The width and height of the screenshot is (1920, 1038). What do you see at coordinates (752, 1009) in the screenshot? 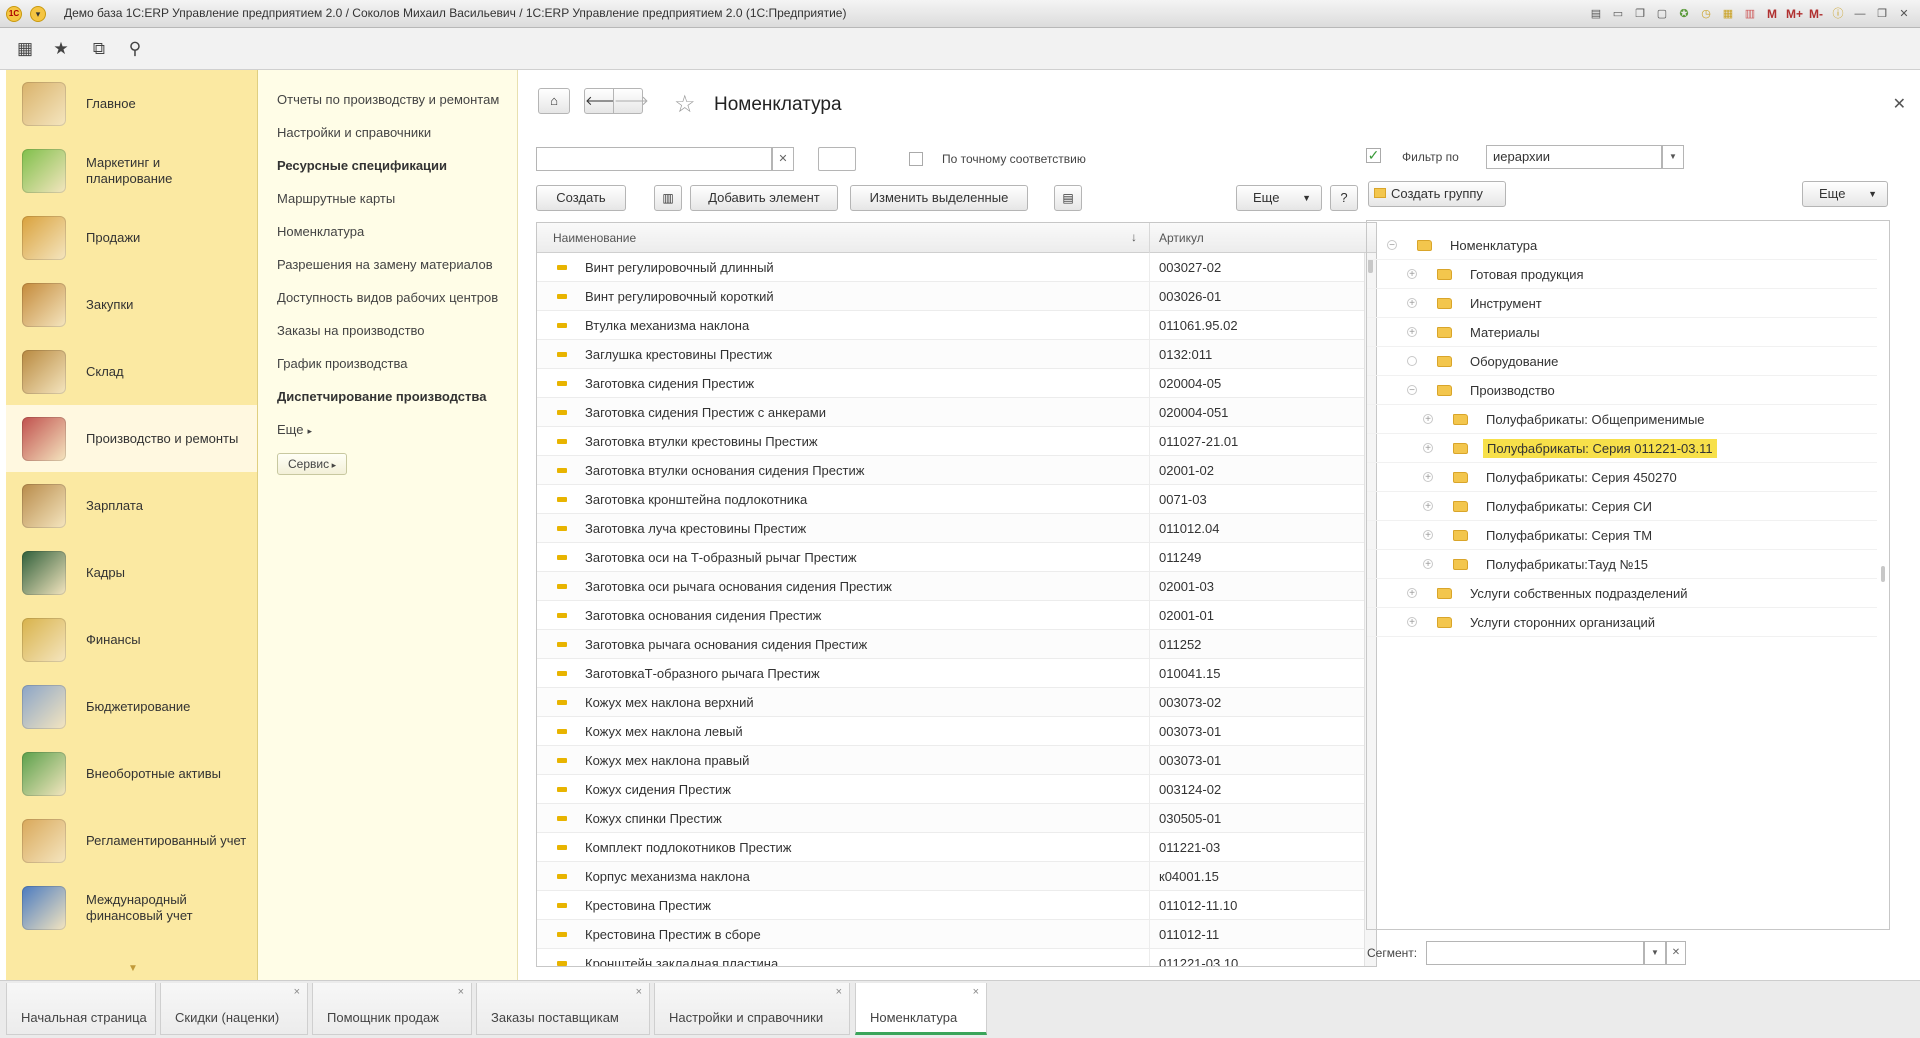
I see `window-tab: Настройки и справочники ×` at bounding box center [752, 1009].